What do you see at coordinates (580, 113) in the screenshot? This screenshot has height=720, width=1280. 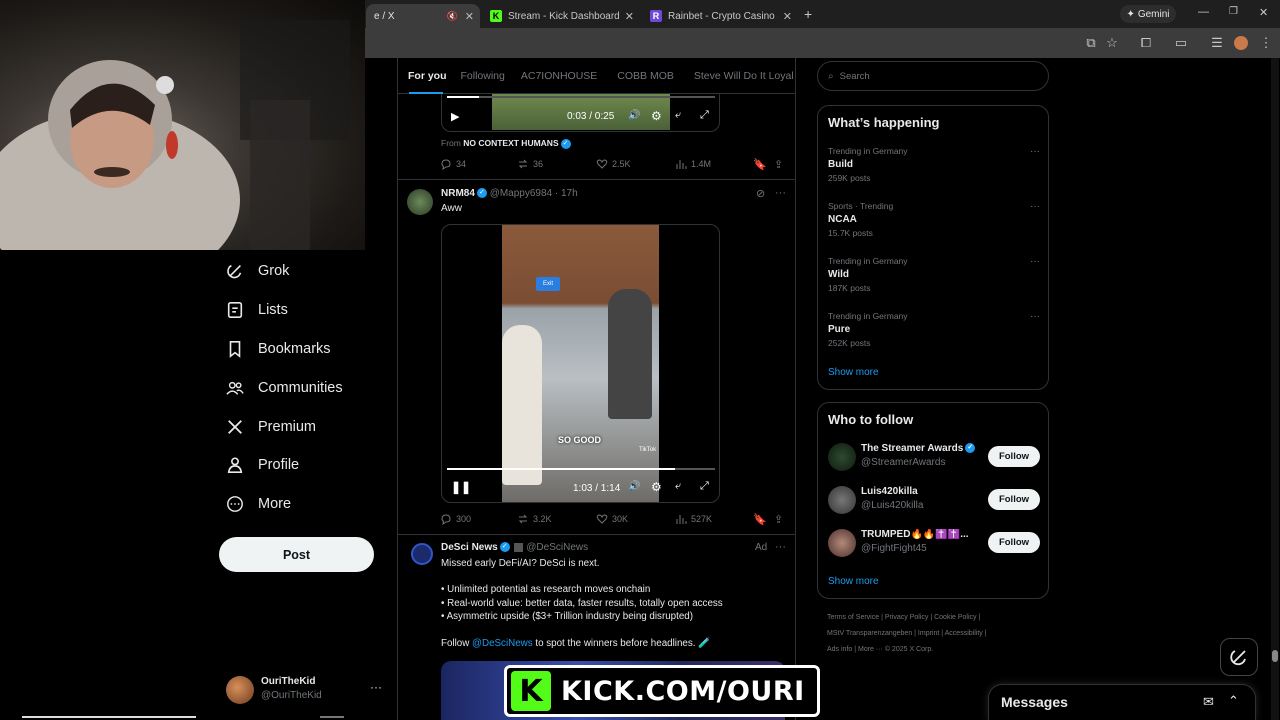 I see `video-player: ▶ 0:03 / 0:25 🔊 ⚙ ⤶ ⤢` at bounding box center [580, 113].